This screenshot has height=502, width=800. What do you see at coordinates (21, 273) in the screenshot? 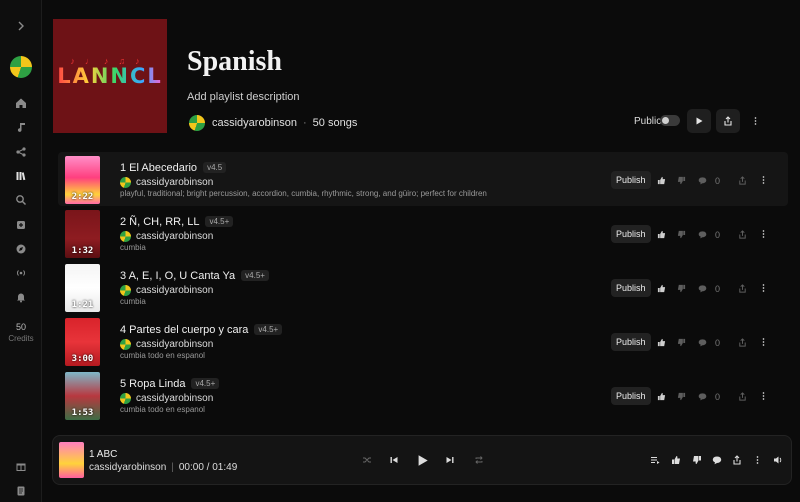
I see `radio-broadcast-icon` at bounding box center [21, 273].